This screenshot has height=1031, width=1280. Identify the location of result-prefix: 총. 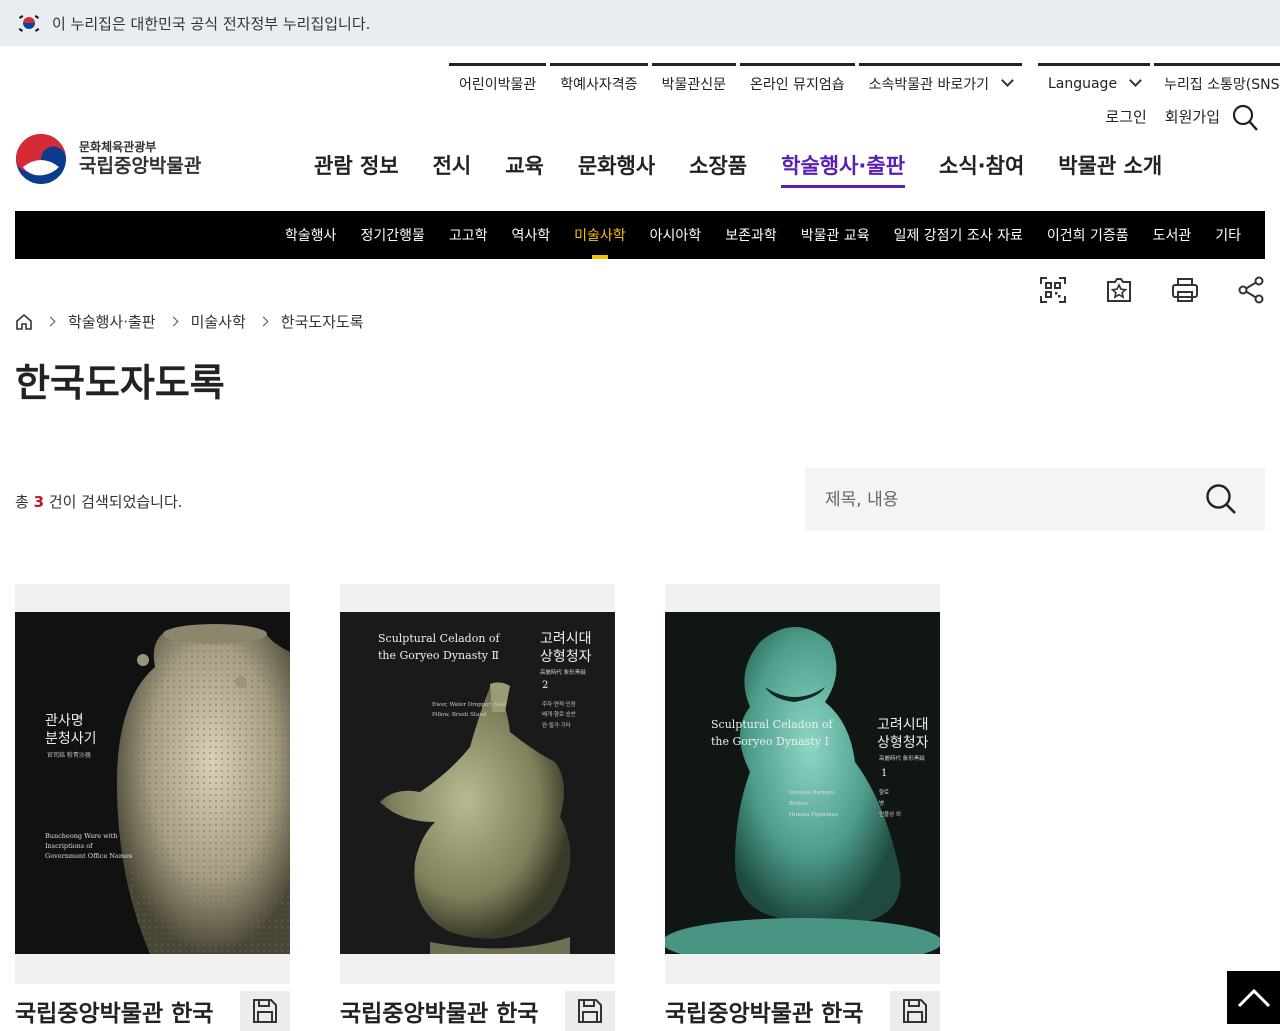
(22, 502).